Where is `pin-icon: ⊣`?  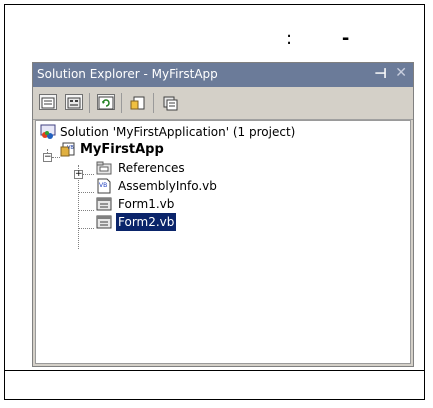
pin-icon: ⊣ is located at coordinates (380, 74).